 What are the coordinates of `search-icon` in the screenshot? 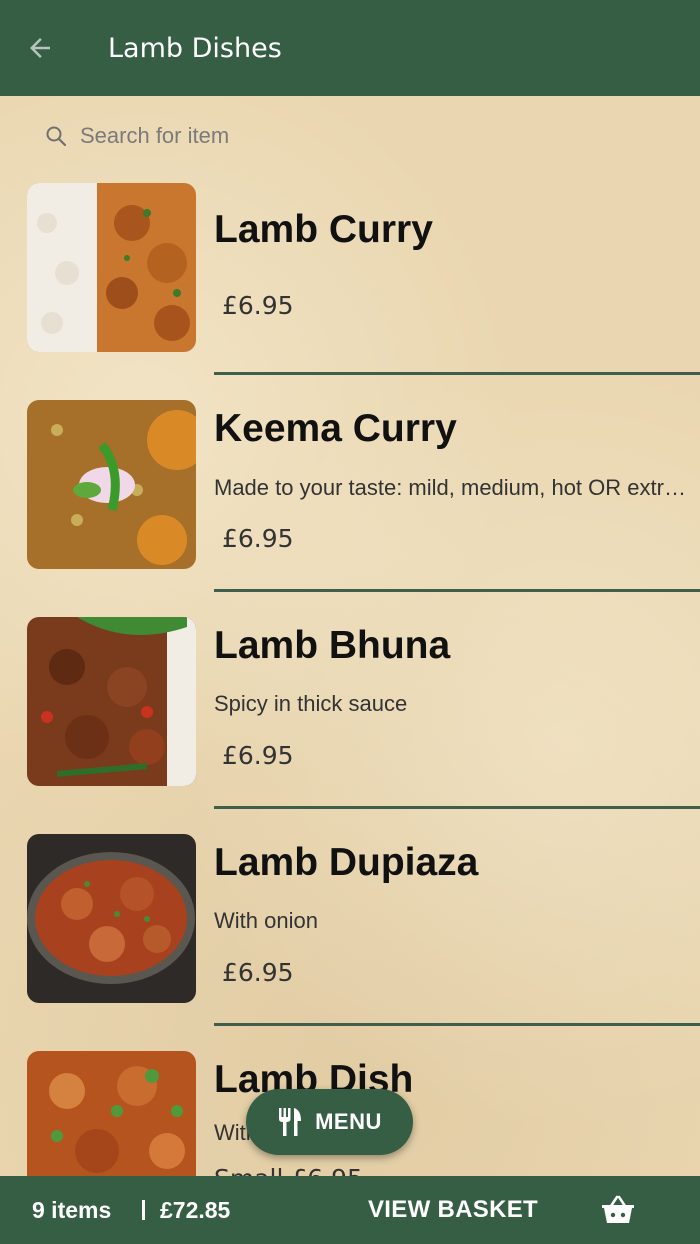 It's located at (56, 136).